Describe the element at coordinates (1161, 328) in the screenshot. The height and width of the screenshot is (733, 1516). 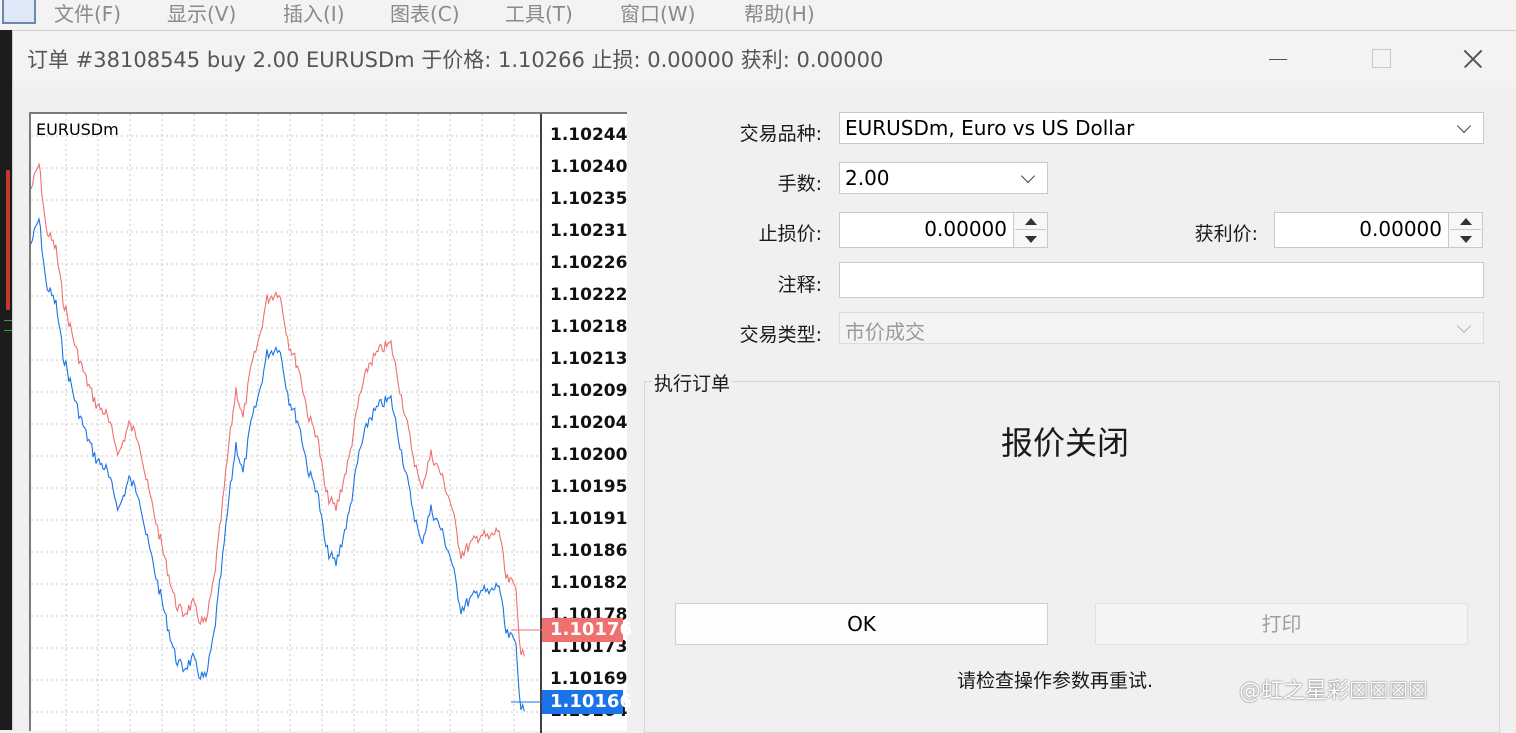
I see `order-type-select: 市价成交` at that location.